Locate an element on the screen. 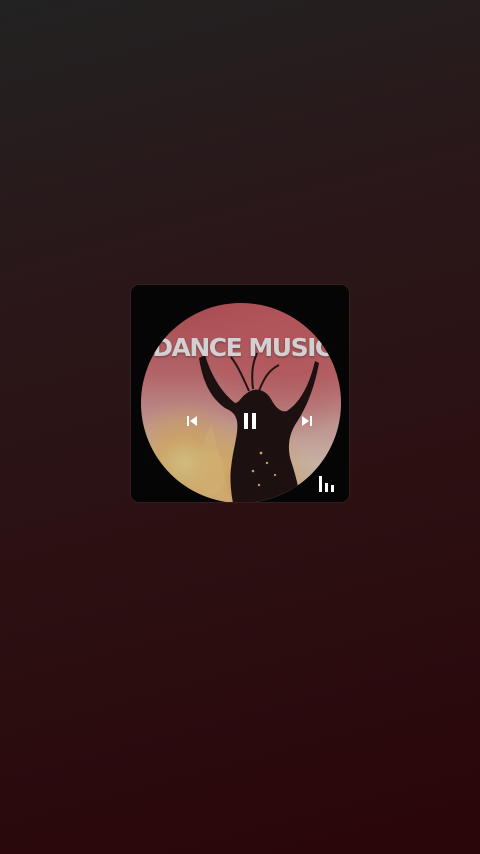  album-art: DANCE MUSIC is located at coordinates (241, 402).